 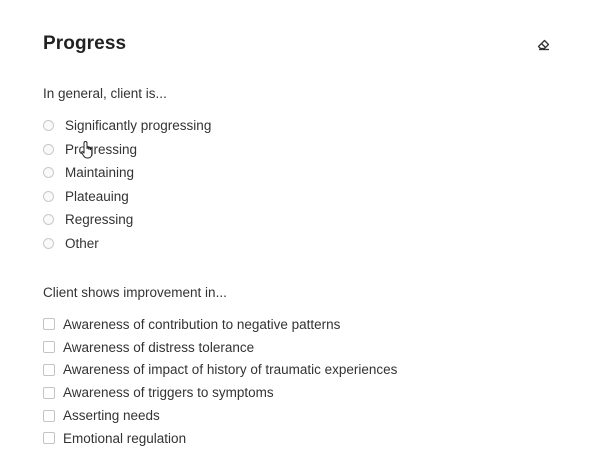 I want to click on radio-option-maintaining: Maintaining, so click(x=127, y=173).